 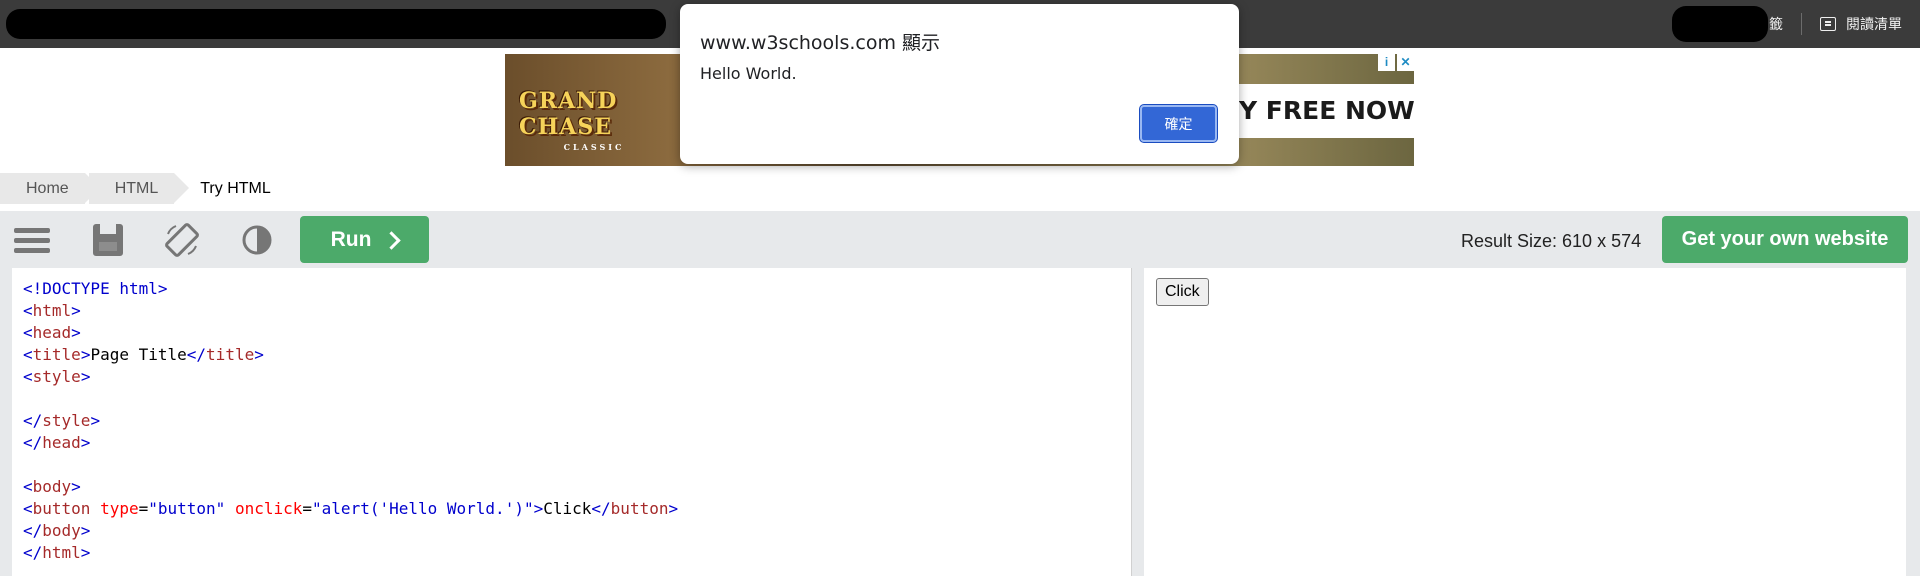 What do you see at coordinates (1828, 24) in the screenshot?
I see `reading-list-icon` at bounding box center [1828, 24].